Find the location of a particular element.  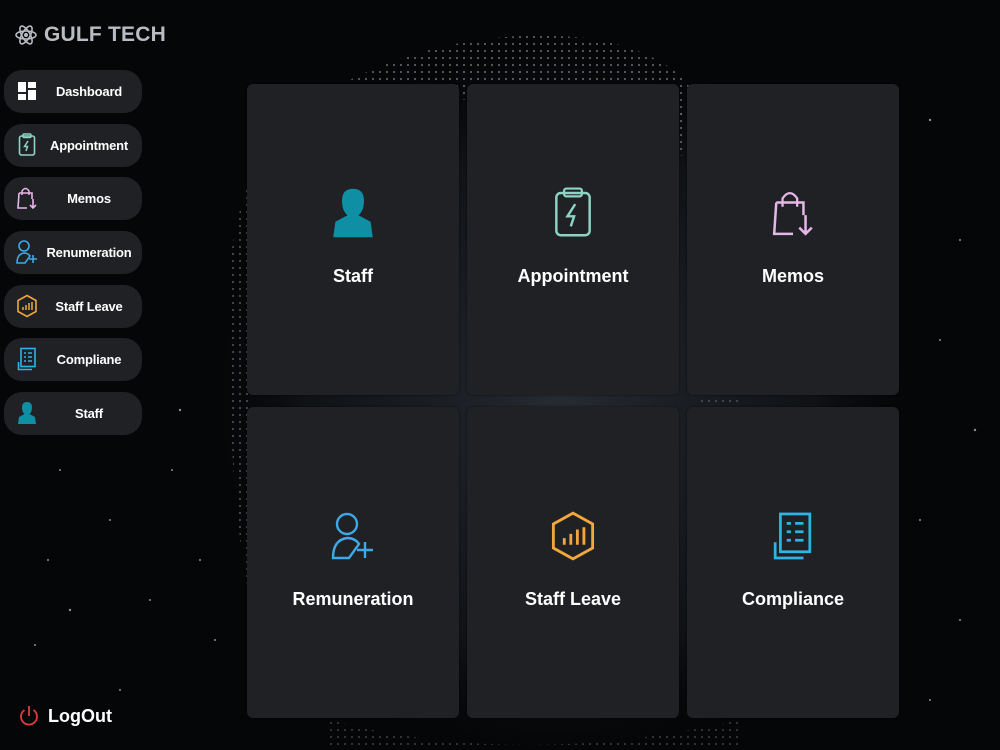

card-remuneration: Remuneration is located at coordinates (353, 562).